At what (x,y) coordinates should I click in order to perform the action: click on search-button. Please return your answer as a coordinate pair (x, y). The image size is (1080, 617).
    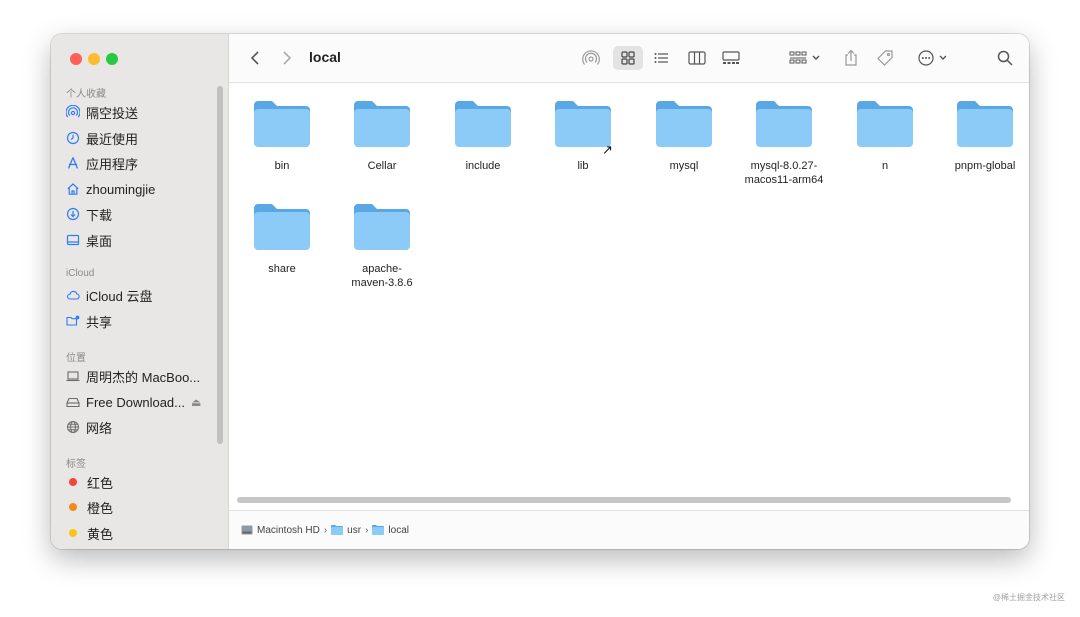
    Looking at the image, I should click on (1005, 58).